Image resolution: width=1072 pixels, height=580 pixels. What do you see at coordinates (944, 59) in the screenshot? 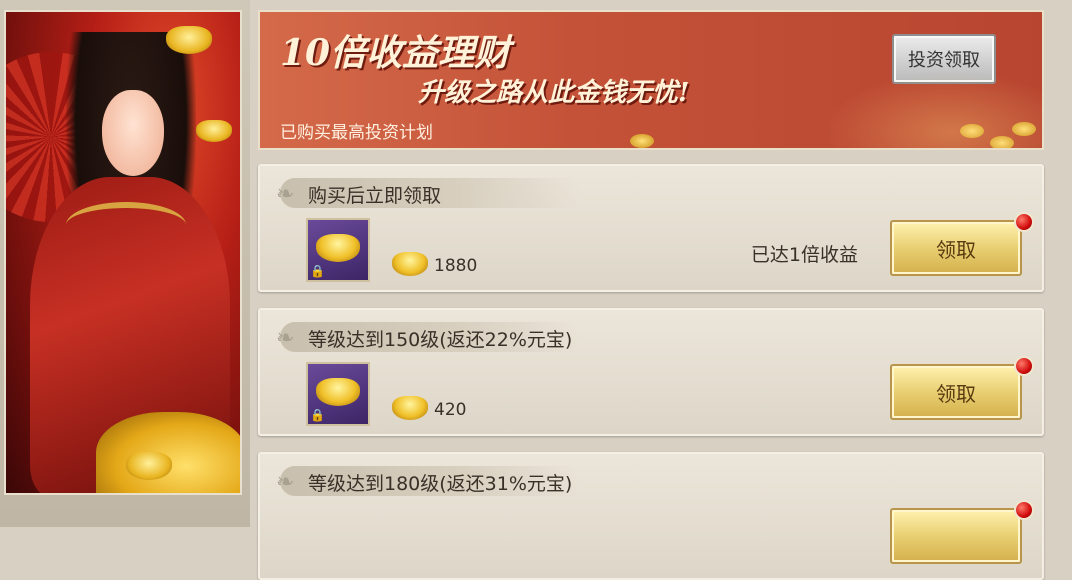
I see `invest-claim-button: 投资领取` at bounding box center [944, 59].